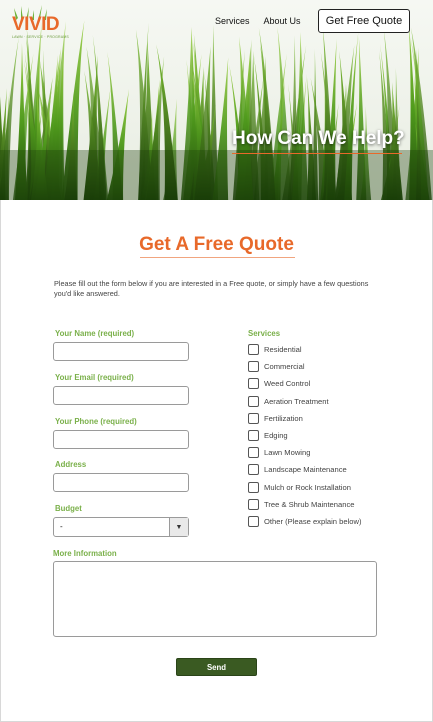  Describe the element at coordinates (284, 367) in the screenshot. I see `service-option-label: Commercial` at that location.